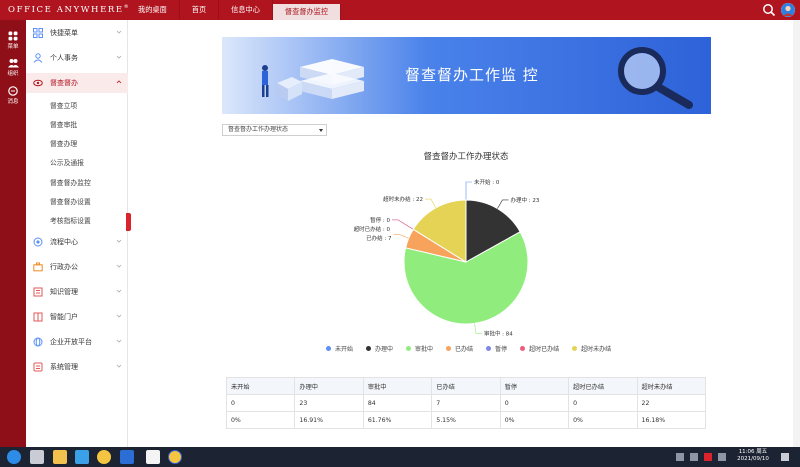 The width and height of the screenshot is (800, 467). What do you see at coordinates (400, 457) in the screenshot?
I see `os-taskbar: 11:06 周五 2021/09/10` at bounding box center [400, 457].